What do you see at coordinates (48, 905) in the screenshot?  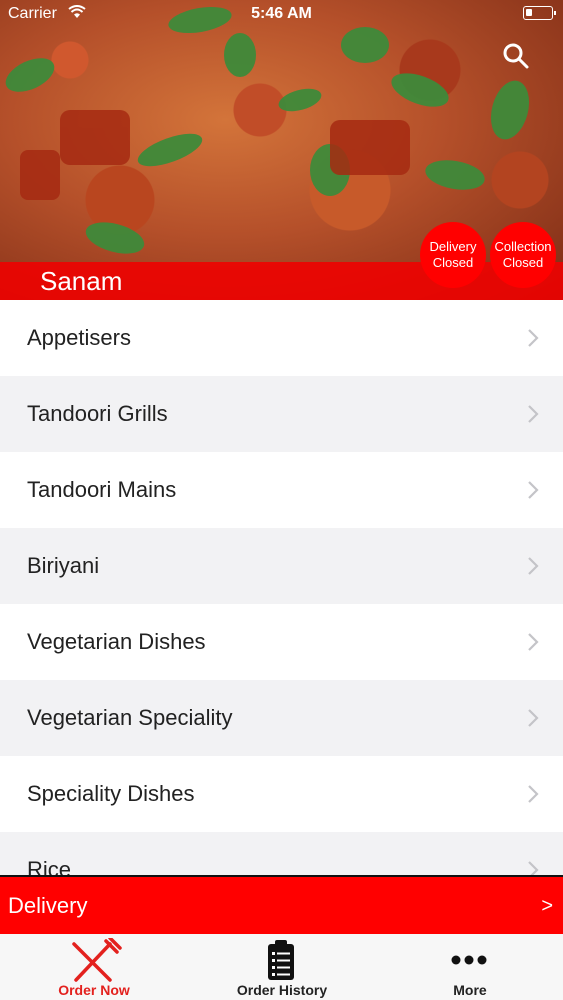 I see `delivery-mode-label: Delivery` at bounding box center [48, 905].